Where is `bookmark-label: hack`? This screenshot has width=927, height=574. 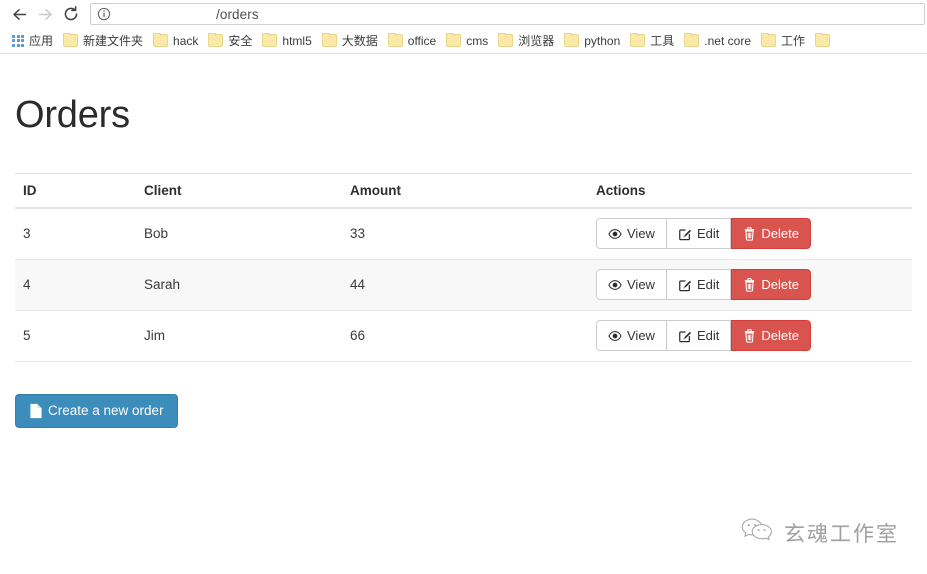
bookmark-label: hack is located at coordinates (186, 40).